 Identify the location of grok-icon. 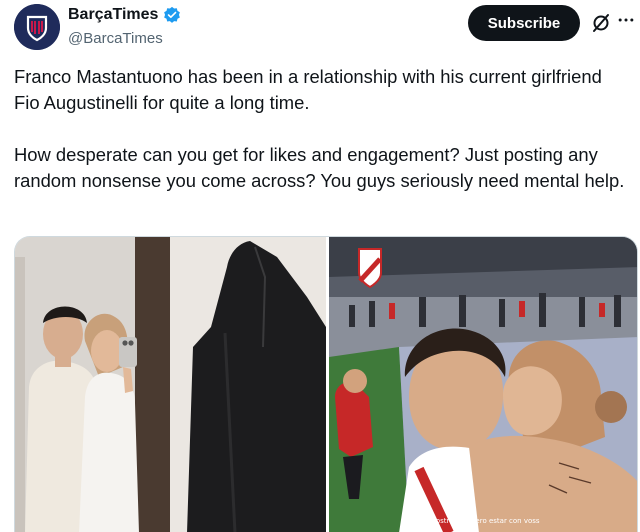
(601, 23).